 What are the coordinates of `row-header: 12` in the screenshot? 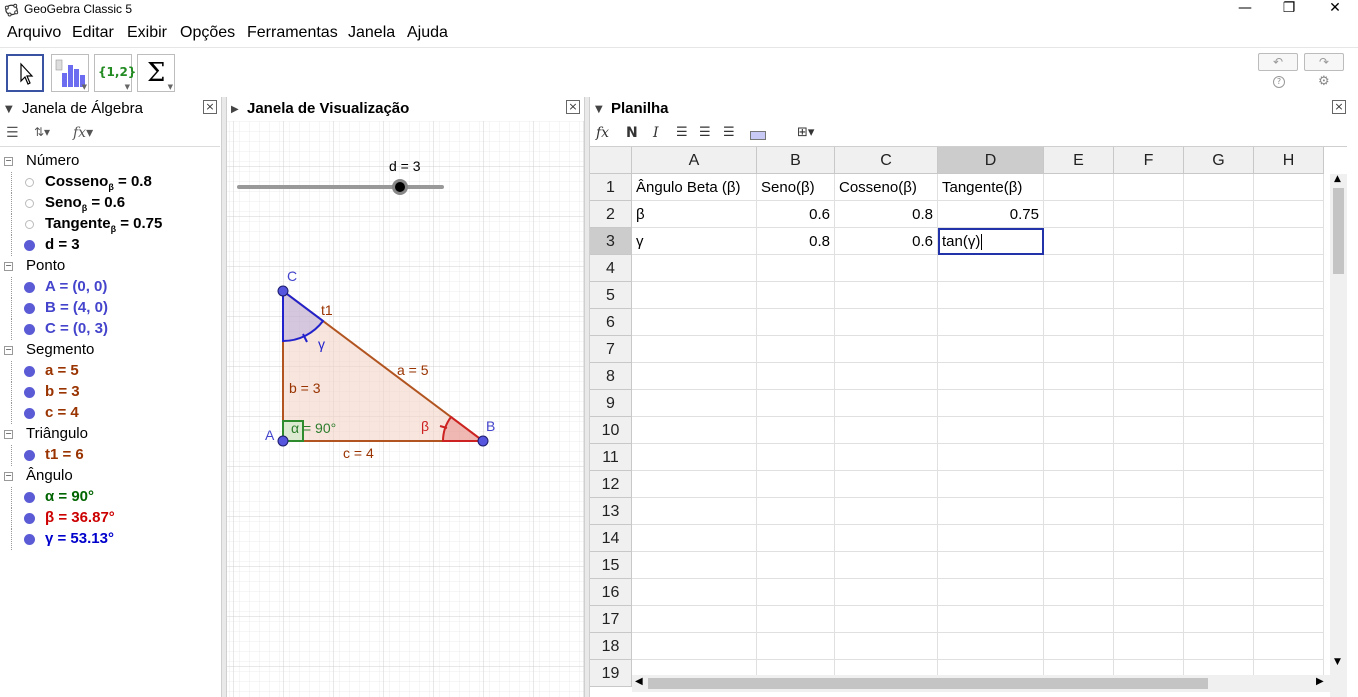 It's located at (611, 484).